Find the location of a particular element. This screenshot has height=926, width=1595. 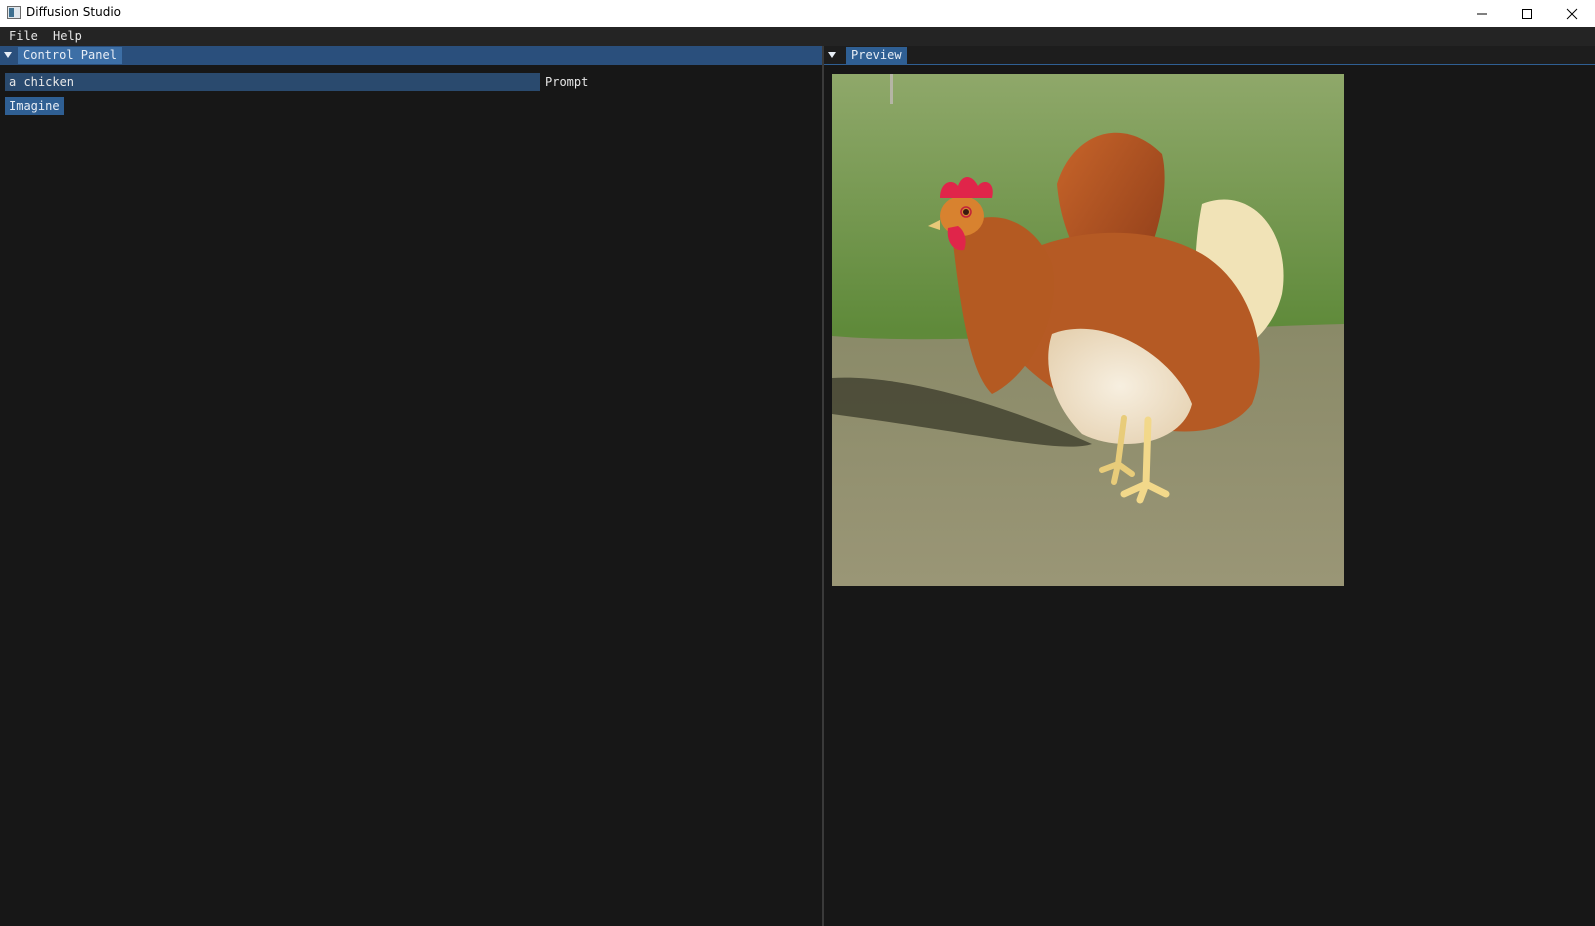

tab-control-panel: Control Panel is located at coordinates (70, 55).